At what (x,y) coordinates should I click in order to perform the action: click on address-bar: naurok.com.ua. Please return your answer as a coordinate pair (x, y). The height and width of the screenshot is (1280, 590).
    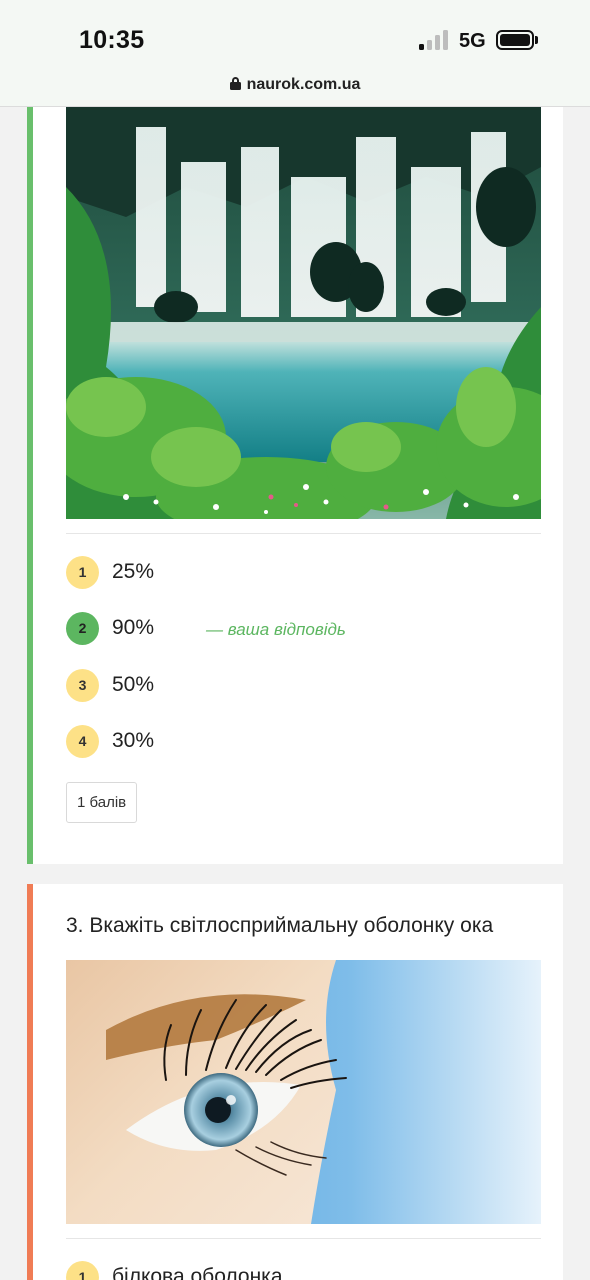
    Looking at the image, I should click on (295, 85).